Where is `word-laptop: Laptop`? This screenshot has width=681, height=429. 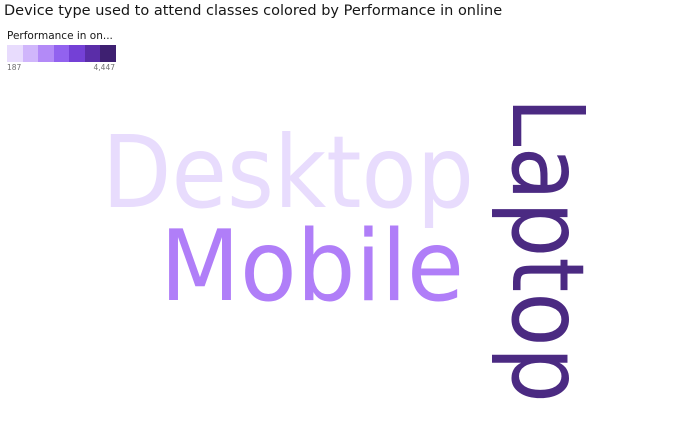 word-laptop: Laptop is located at coordinates (547, 250).